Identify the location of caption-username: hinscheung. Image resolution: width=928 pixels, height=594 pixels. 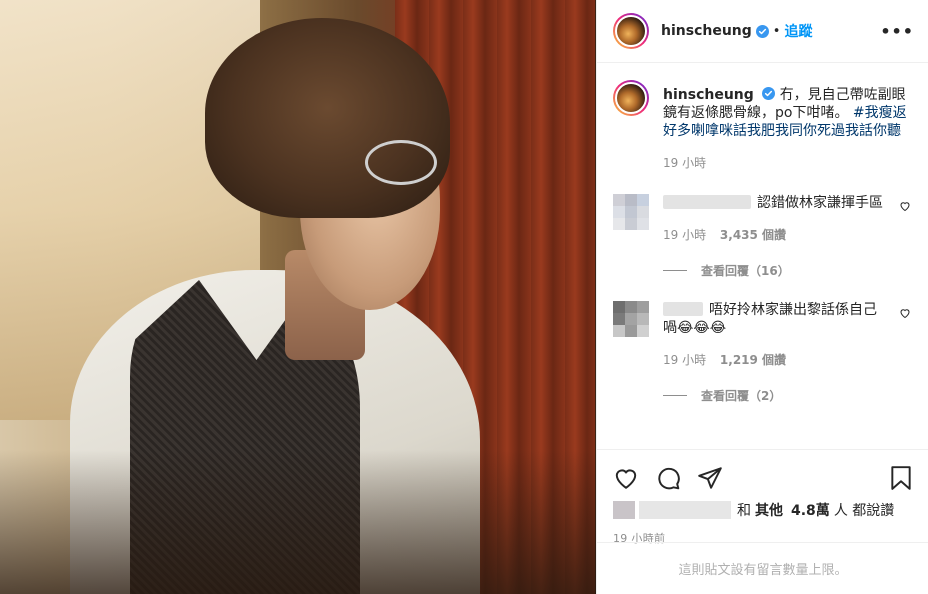
(708, 95).